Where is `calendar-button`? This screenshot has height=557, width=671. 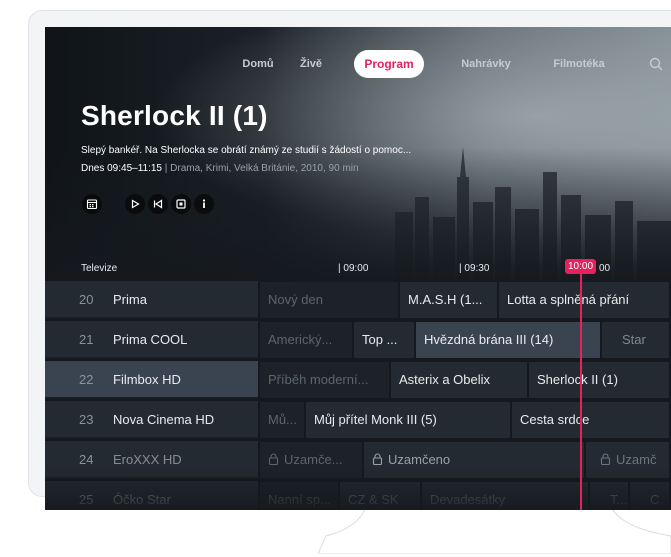
calendar-button is located at coordinates (92, 204).